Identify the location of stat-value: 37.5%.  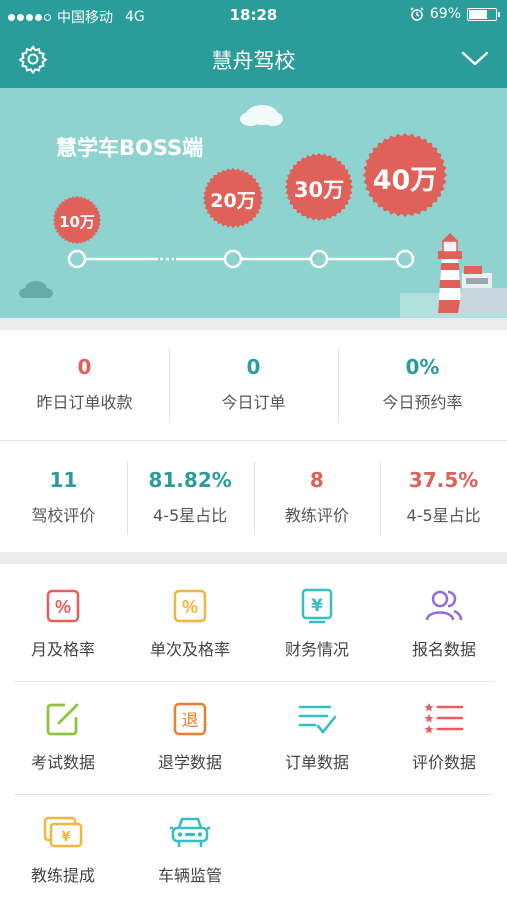
(443, 480).